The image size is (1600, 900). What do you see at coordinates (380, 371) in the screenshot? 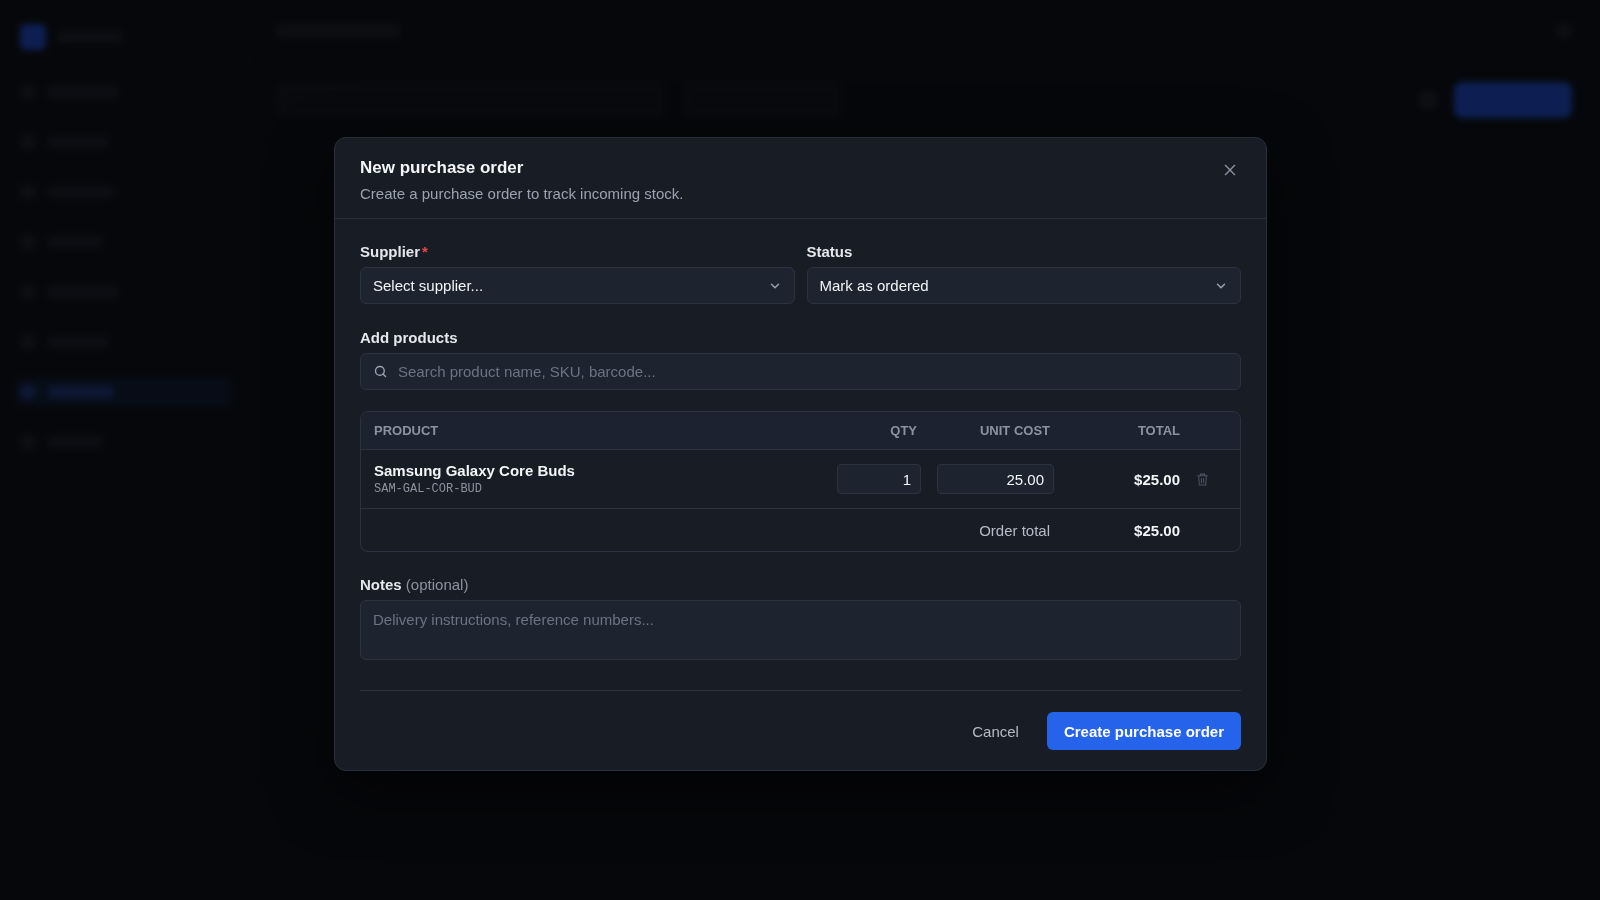
I see `search-icon` at bounding box center [380, 371].